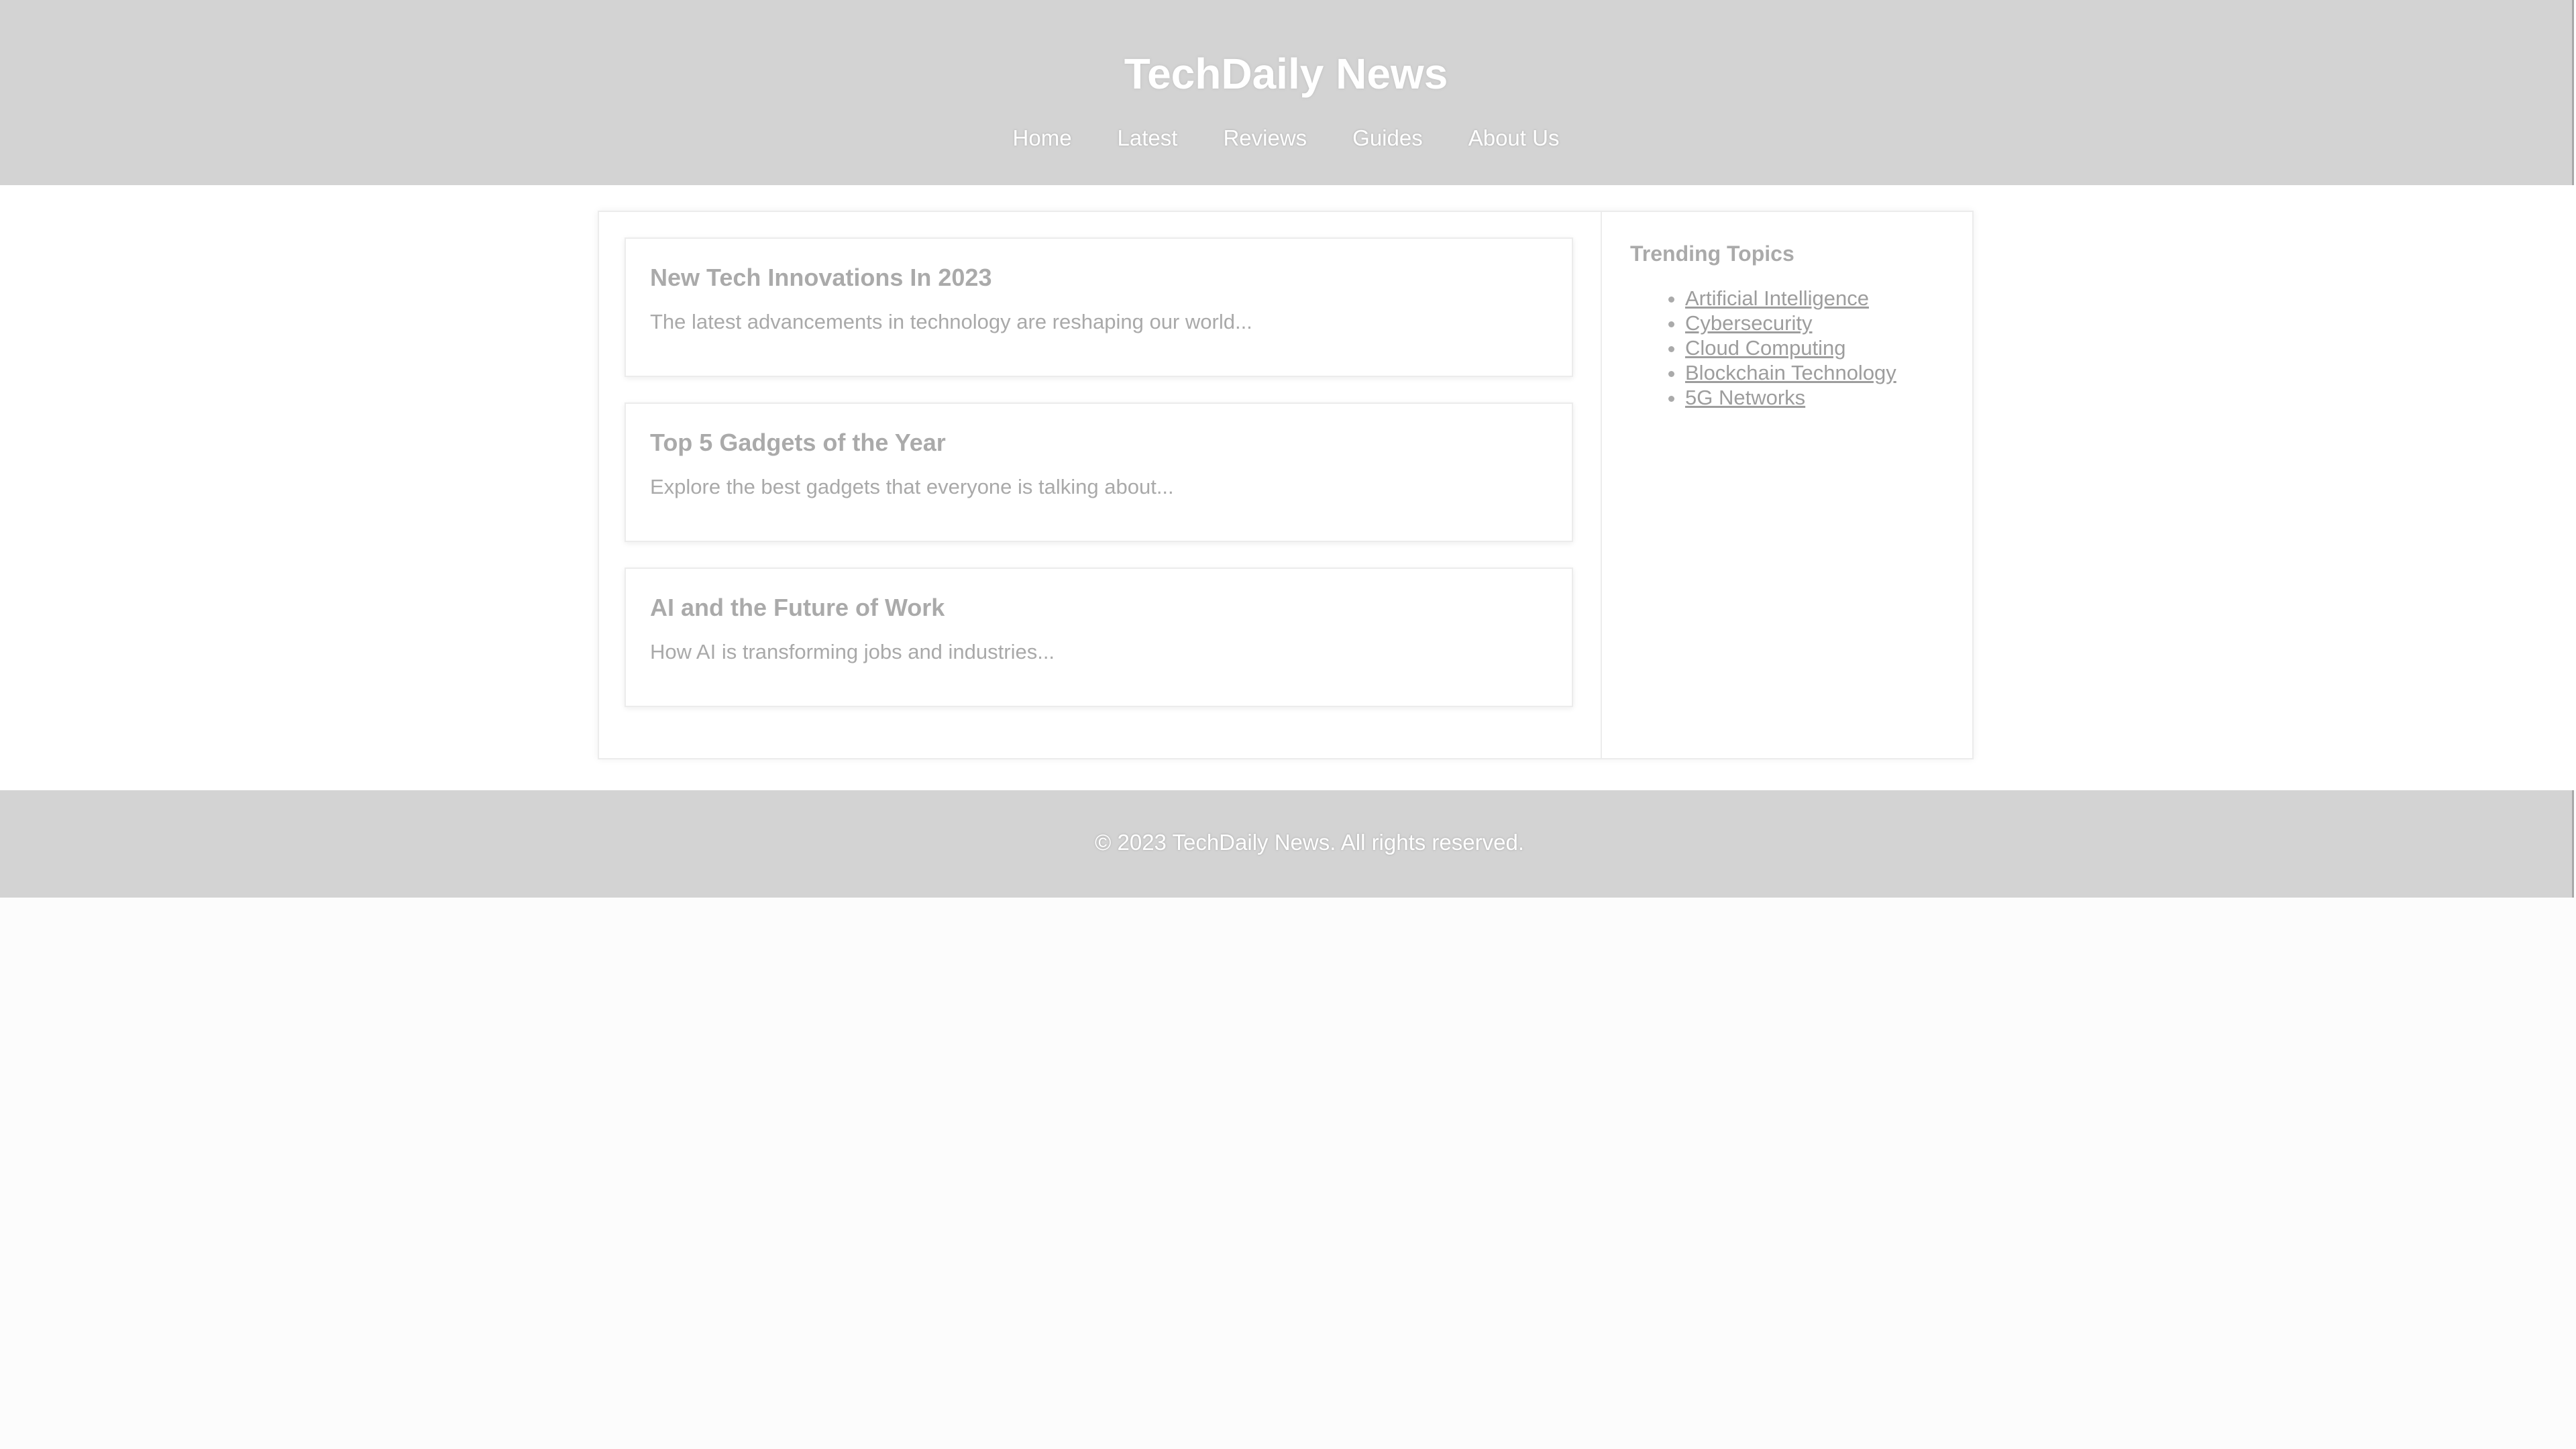  Describe the element at coordinates (1745, 397) in the screenshot. I see `topic-link-5g-networks: 5G Networks` at that location.